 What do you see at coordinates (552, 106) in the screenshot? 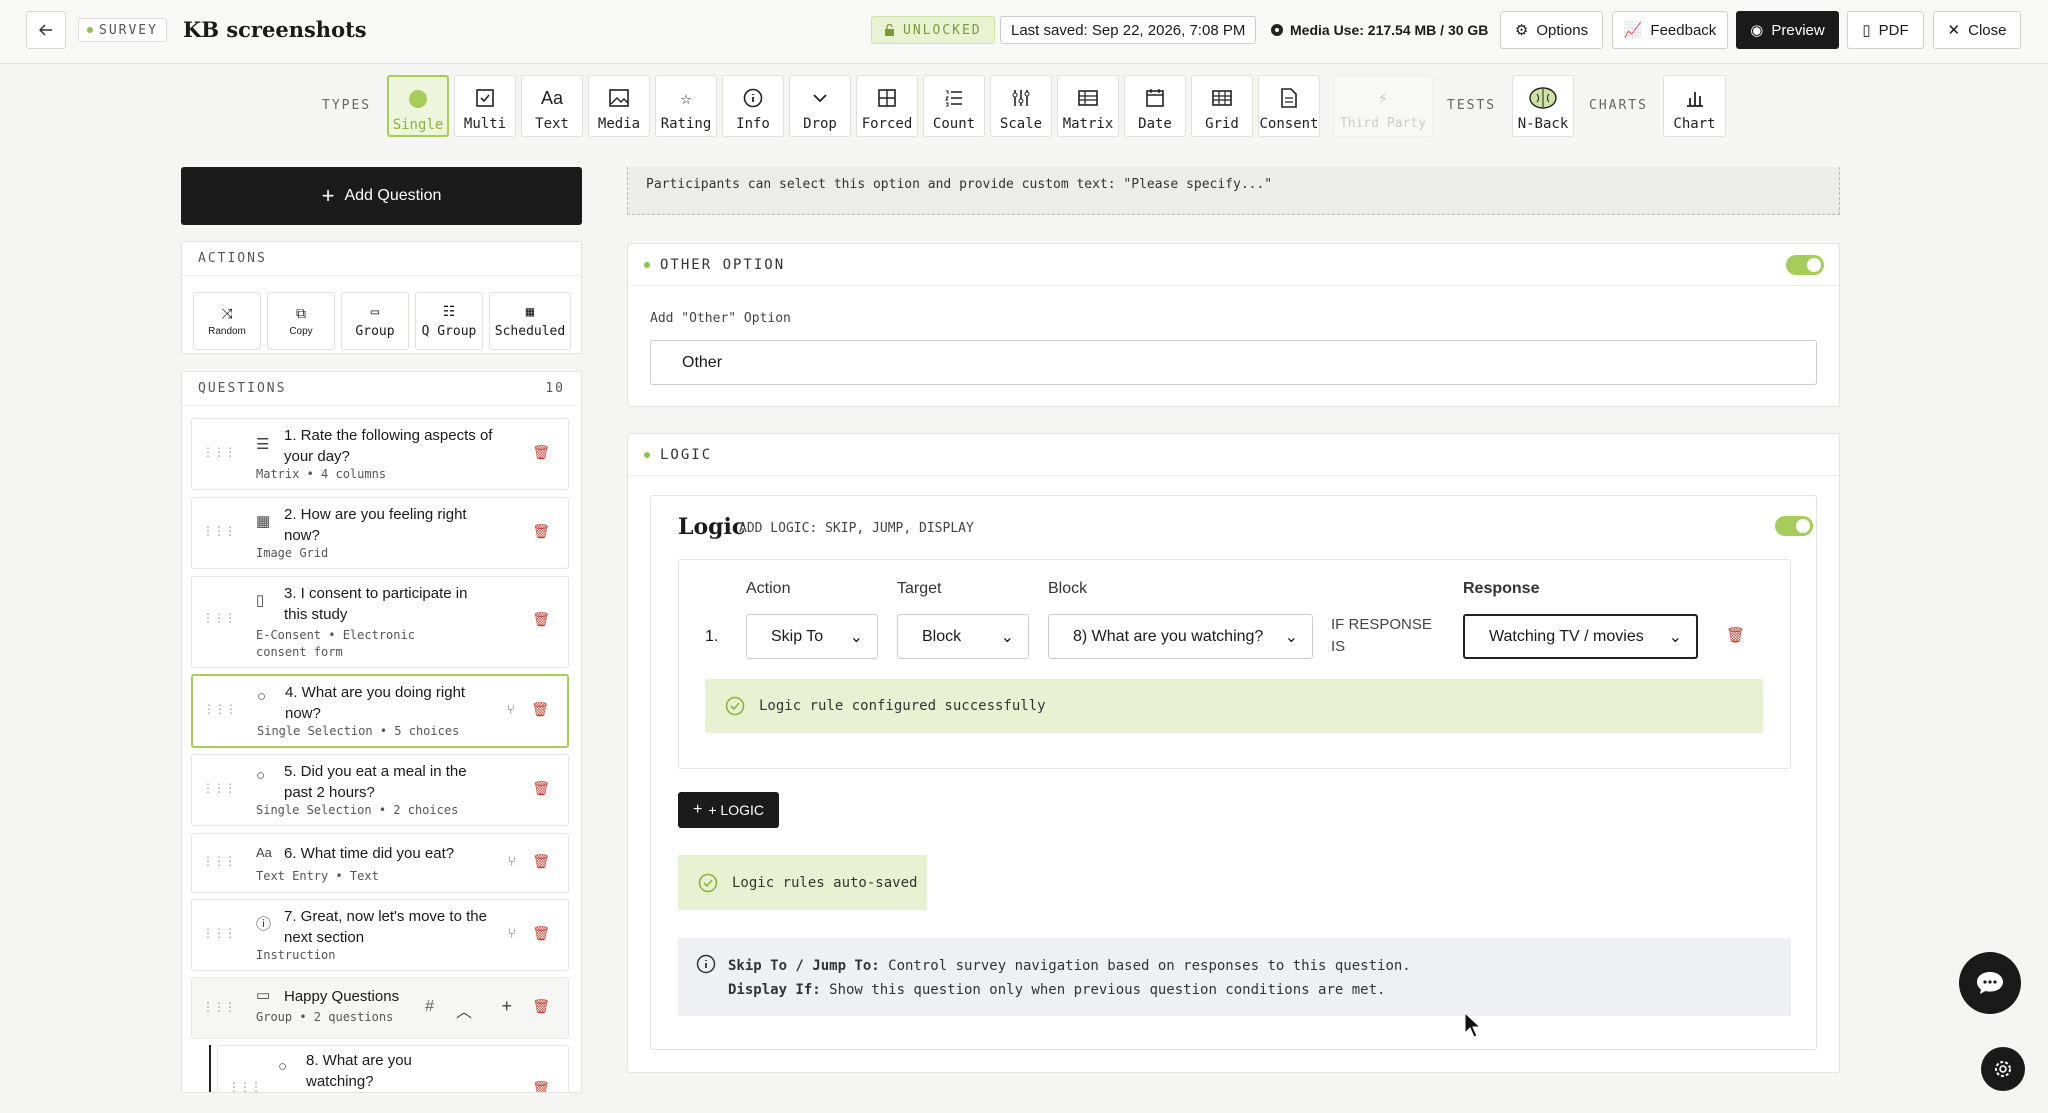
I see `type-text: Aa Text` at bounding box center [552, 106].